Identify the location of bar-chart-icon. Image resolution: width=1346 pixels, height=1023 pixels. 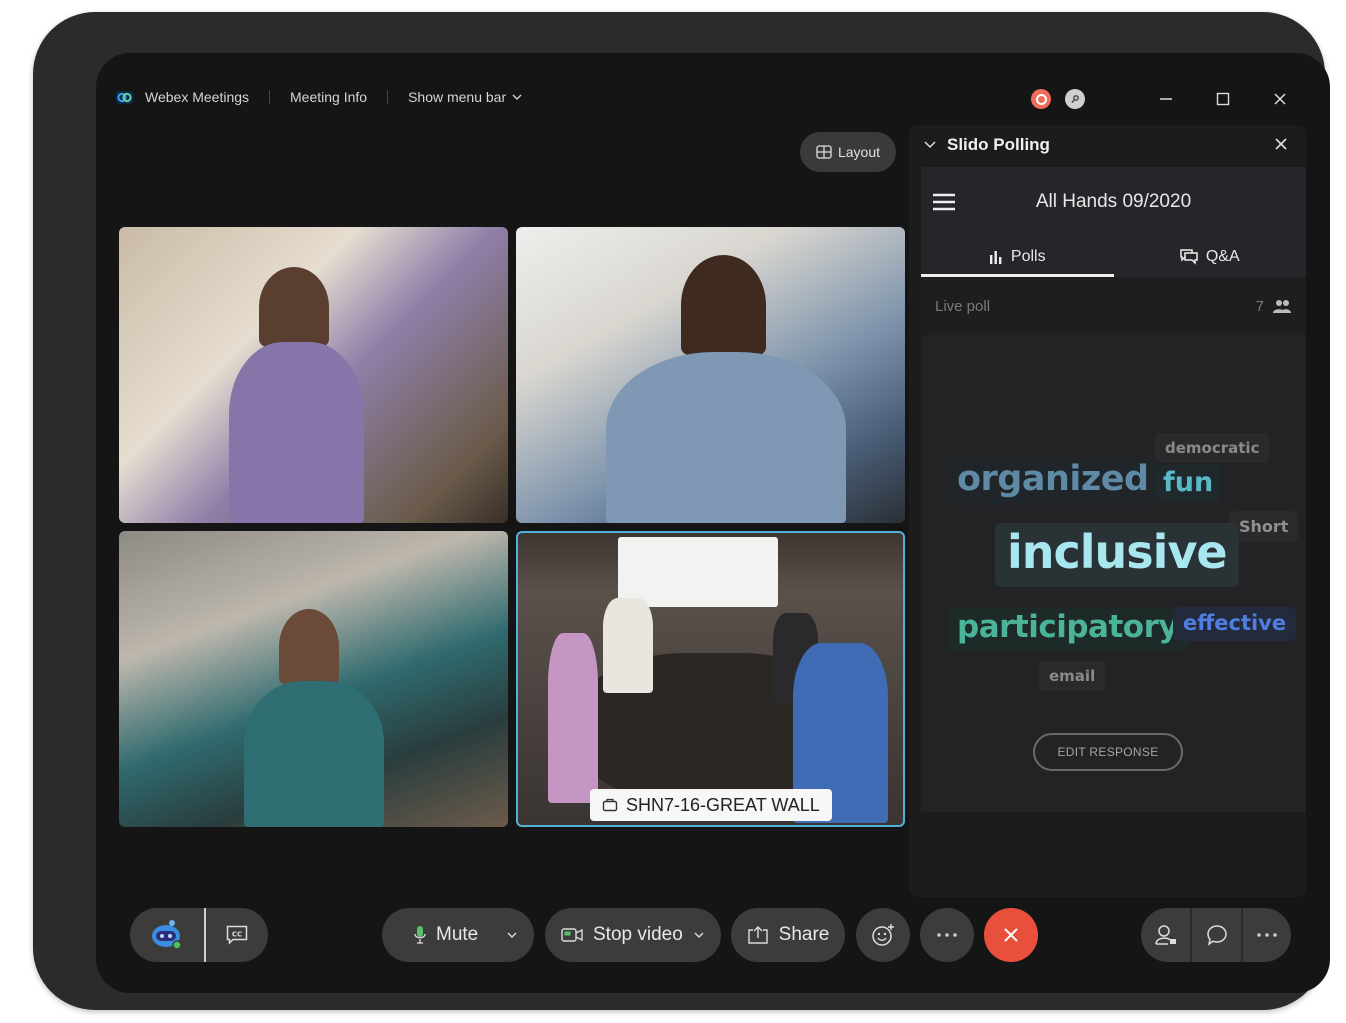
(995, 257).